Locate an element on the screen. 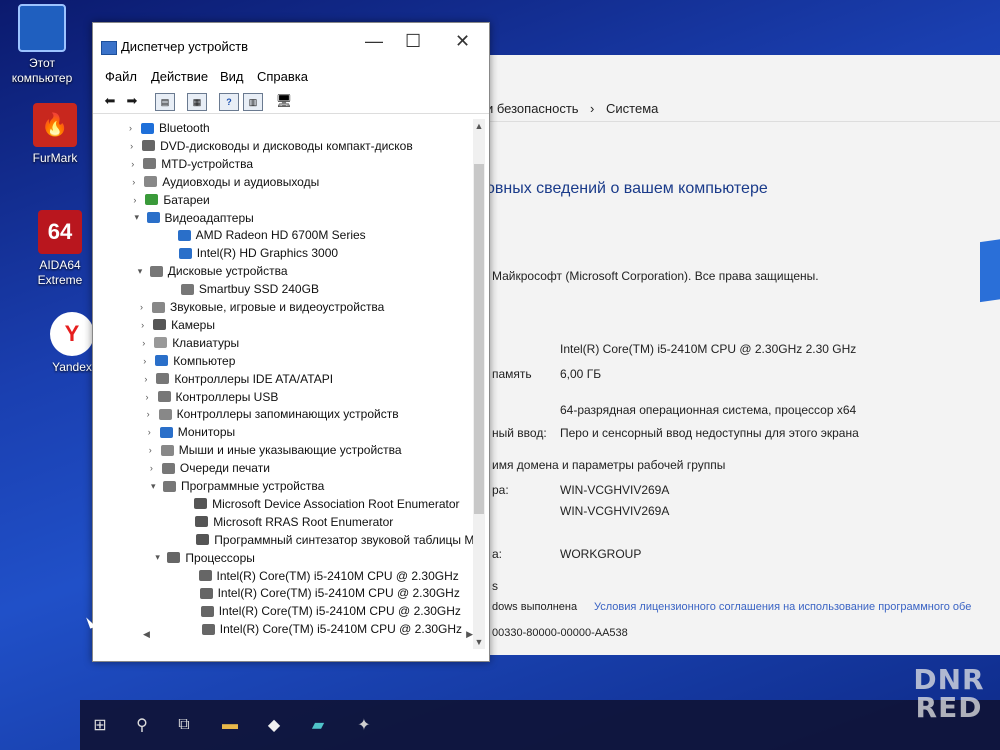  domain-section-title: имя домена и параметры рабочей группы is located at coordinates (609, 465).